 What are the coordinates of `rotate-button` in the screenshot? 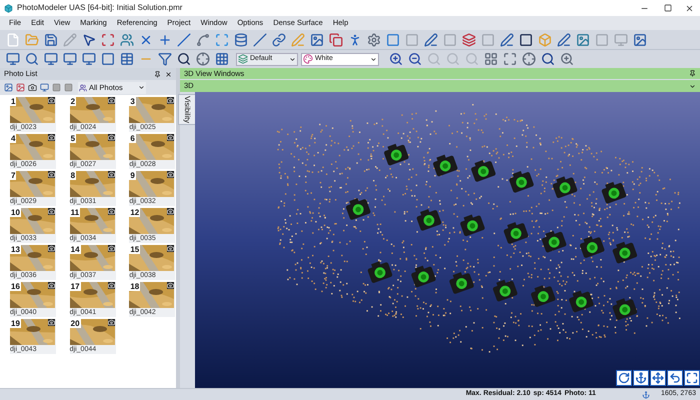 It's located at (624, 378).